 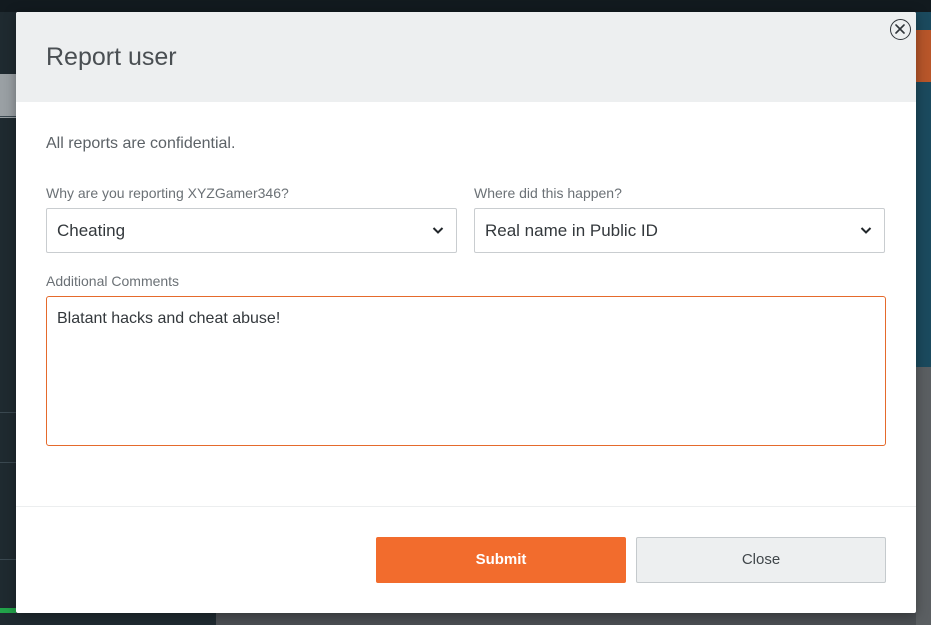 What do you see at coordinates (501, 560) in the screenshot?
I see `submit-button: Submit` at bounding box center [501, 560].